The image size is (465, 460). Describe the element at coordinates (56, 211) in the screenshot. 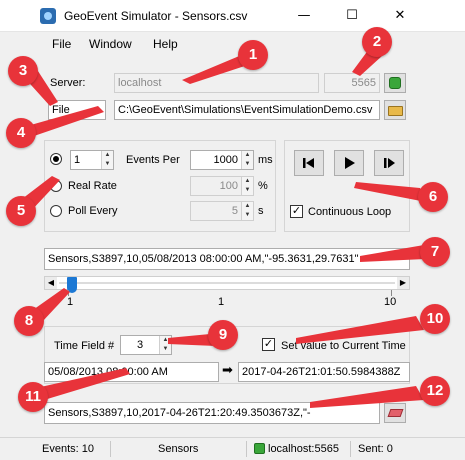

I see `poll-every-radio` at that location.